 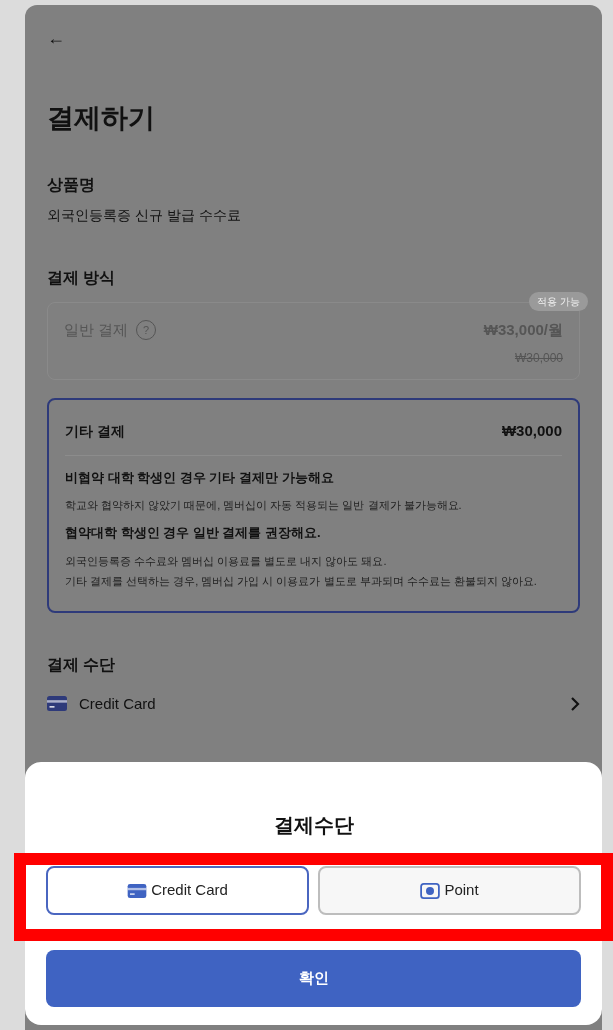 I want to click on option-label: 기타 결제, so click(x=95, y=431).